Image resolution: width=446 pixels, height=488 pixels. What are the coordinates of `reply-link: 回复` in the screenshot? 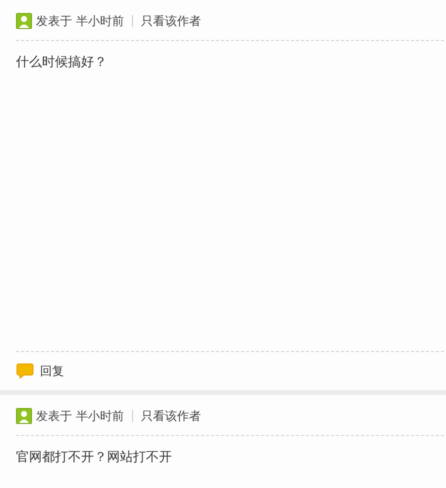 It's located at (52, 371).